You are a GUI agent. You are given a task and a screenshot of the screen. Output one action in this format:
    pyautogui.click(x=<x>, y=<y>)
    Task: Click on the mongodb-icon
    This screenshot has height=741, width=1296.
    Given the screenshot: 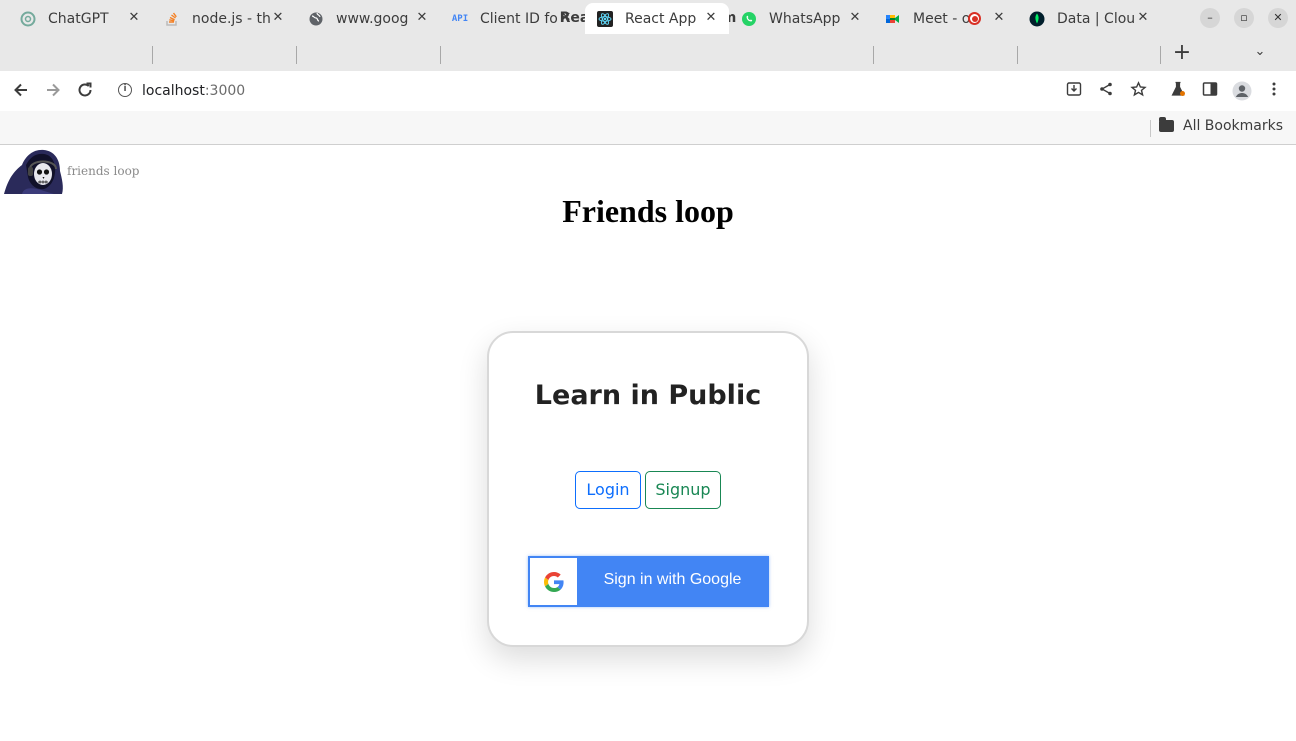 What is the action you would take?
    pyautogui.click(x=1037, y=19)
    